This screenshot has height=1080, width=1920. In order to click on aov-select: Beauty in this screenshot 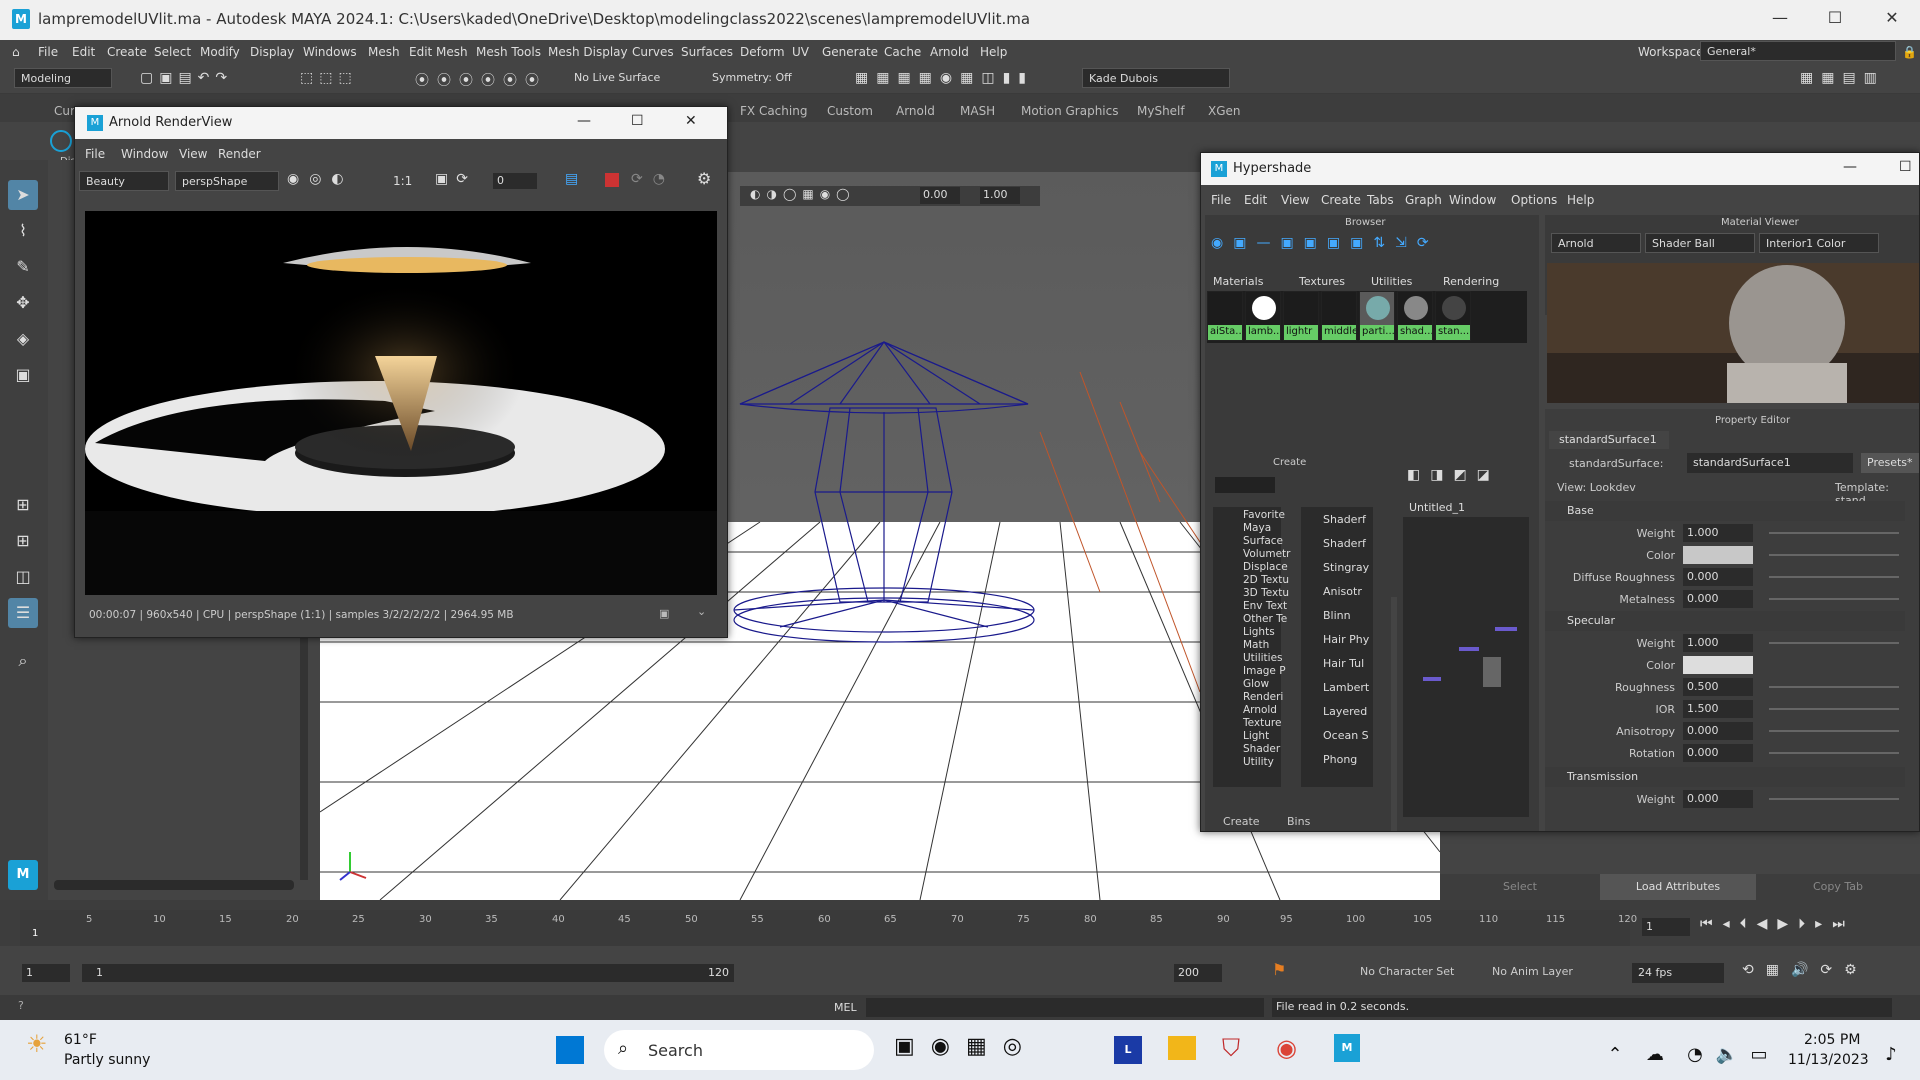, I will do `click(124, 181)`.